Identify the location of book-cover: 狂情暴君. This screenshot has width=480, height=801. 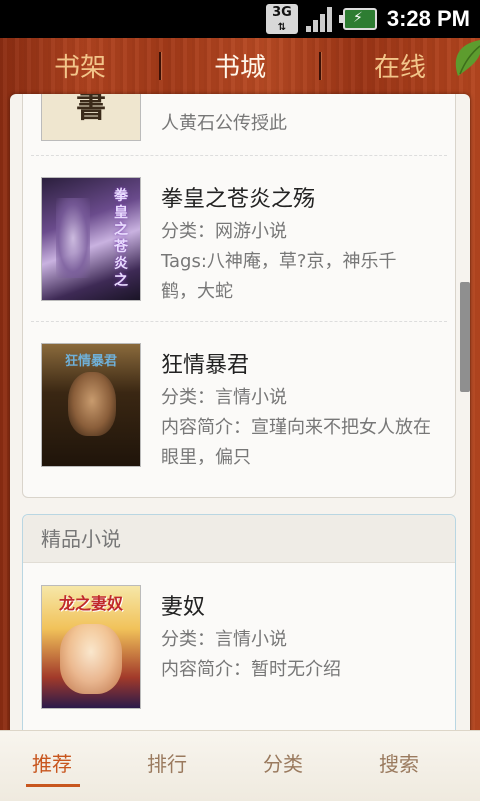
(91, 405).